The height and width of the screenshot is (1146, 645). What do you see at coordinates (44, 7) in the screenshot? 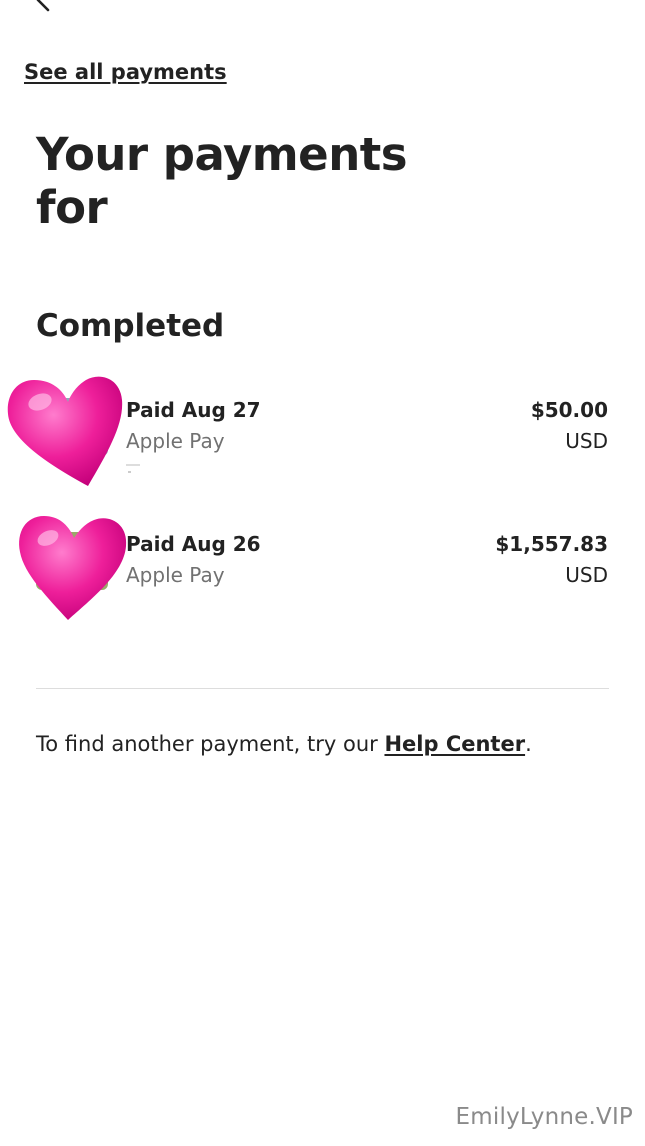
I see `chevron-left-icon` at bounding box center [44, 7].